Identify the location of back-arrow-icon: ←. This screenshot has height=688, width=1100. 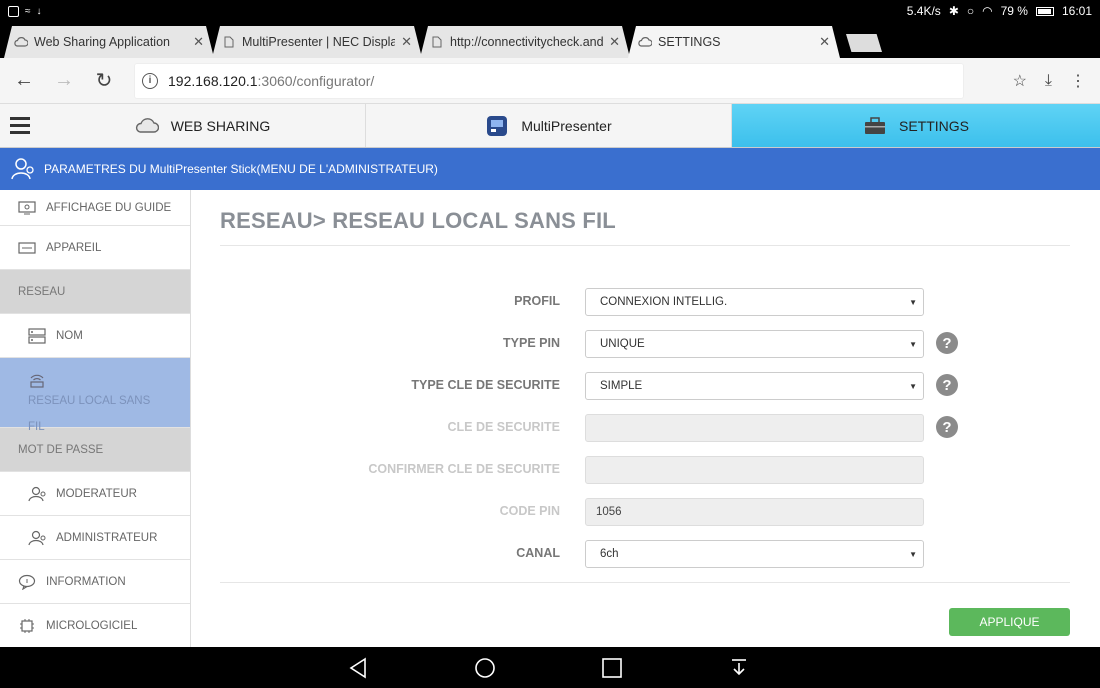
(24, 80).